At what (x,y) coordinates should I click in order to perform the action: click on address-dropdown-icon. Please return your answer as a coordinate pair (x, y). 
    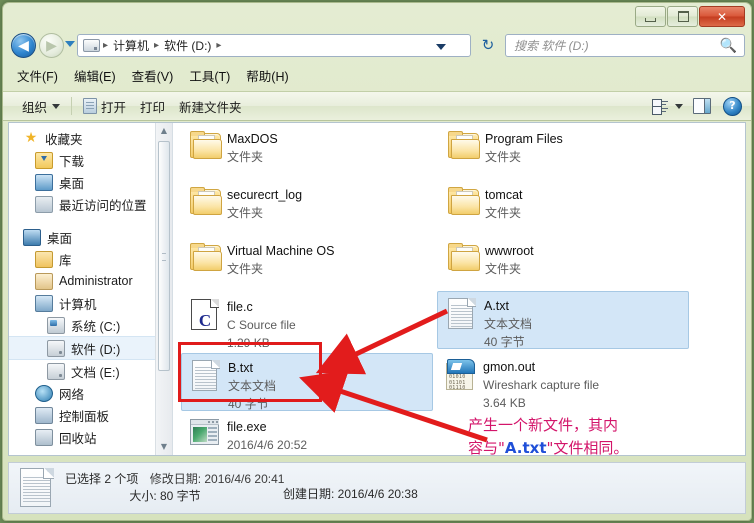
    Looking at the image, I should click on (441, 47).